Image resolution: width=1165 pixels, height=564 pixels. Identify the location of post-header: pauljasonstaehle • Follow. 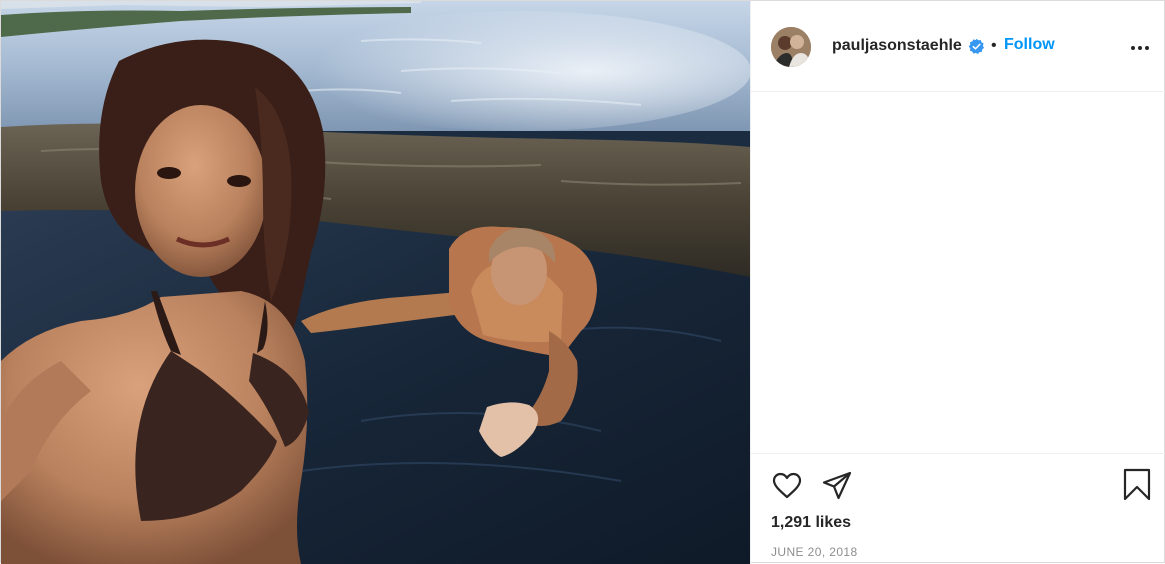
(958, 46).